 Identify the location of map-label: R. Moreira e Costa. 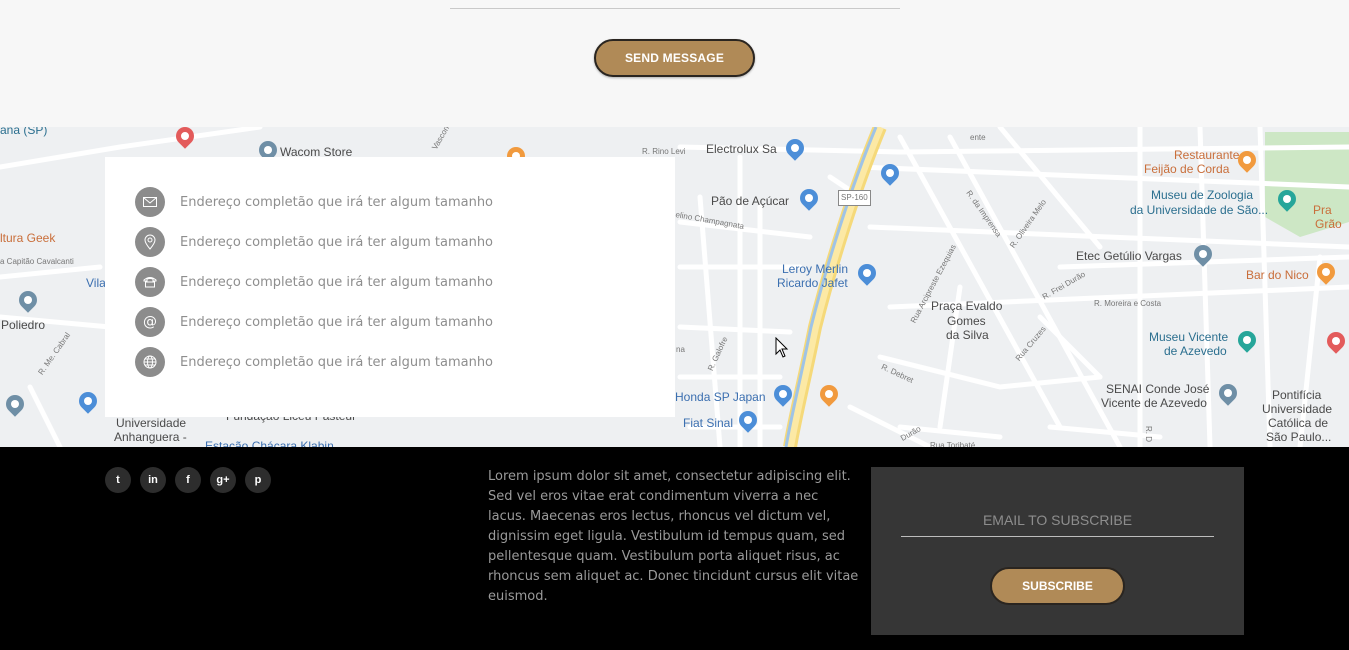
(1128, 303).